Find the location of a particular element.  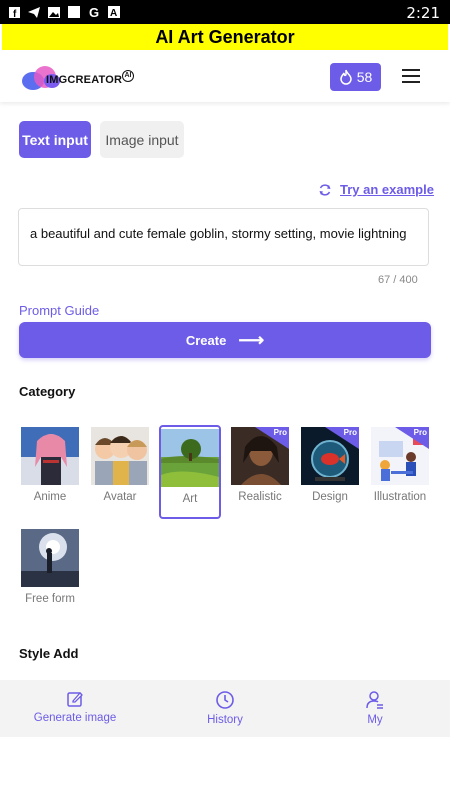

category-art: Art is located at coordinates (190, 472).